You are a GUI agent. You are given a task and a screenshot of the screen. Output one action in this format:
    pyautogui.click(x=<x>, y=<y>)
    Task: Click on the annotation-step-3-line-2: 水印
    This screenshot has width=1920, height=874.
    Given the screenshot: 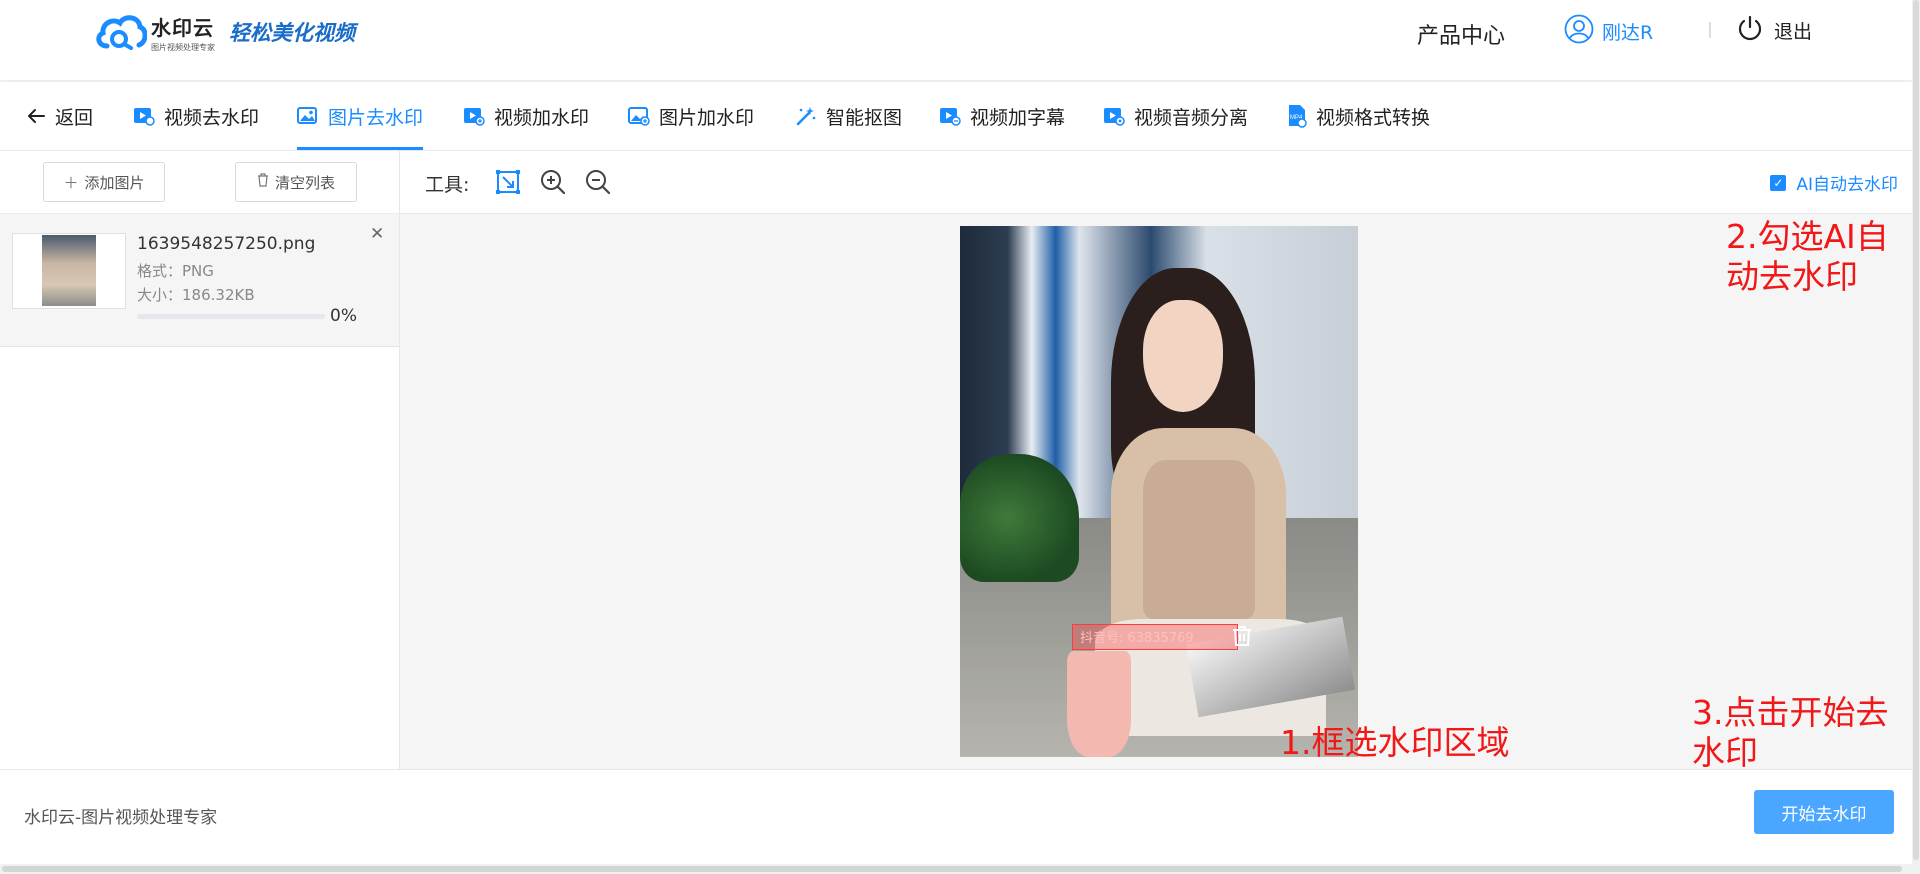 What is the action you would take?
    pyautogui.click(x=1725, y=752)
    